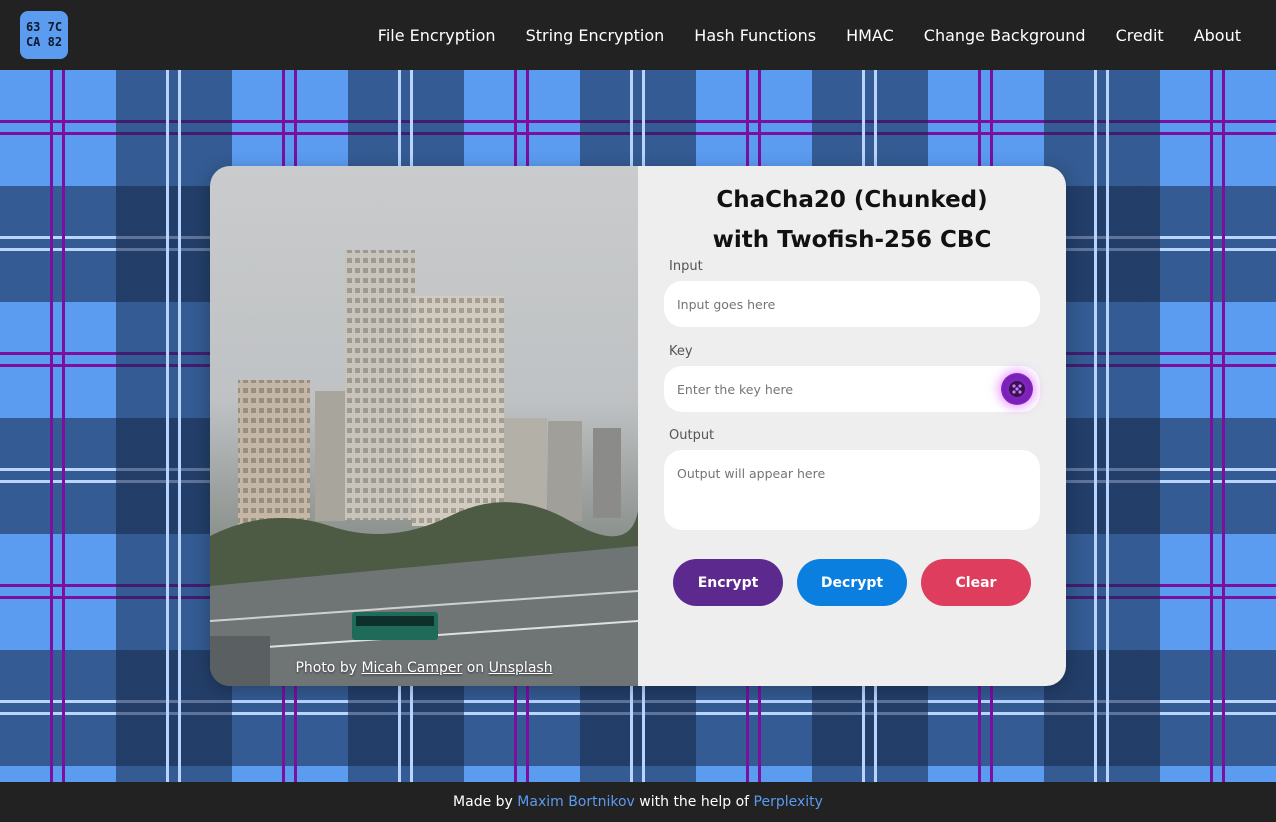 Image resolution: width=1276 pixels, height=822 pixels. I want to click on output-label: Output, so click(692, 435).